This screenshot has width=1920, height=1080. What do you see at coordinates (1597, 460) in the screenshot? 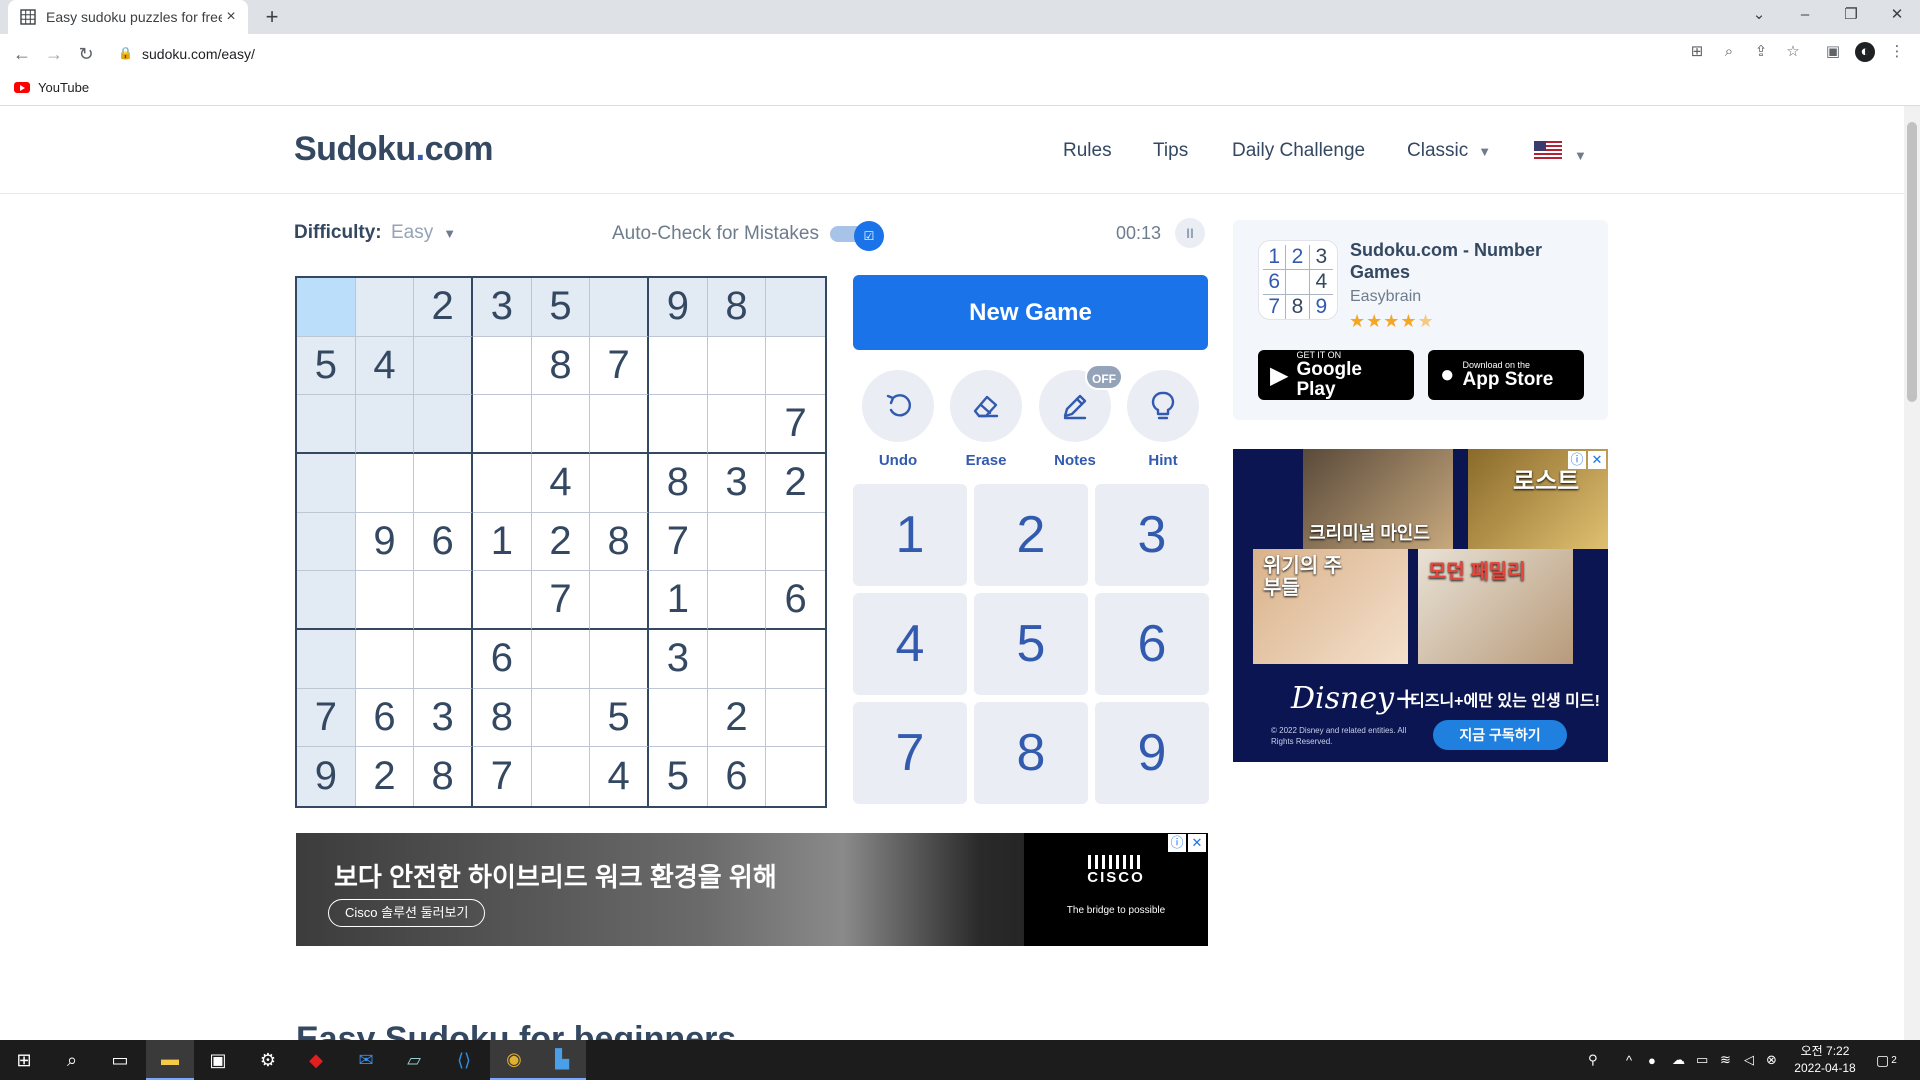
I see `close-ad-icon: ✕` at bounding box center [1597, 460].